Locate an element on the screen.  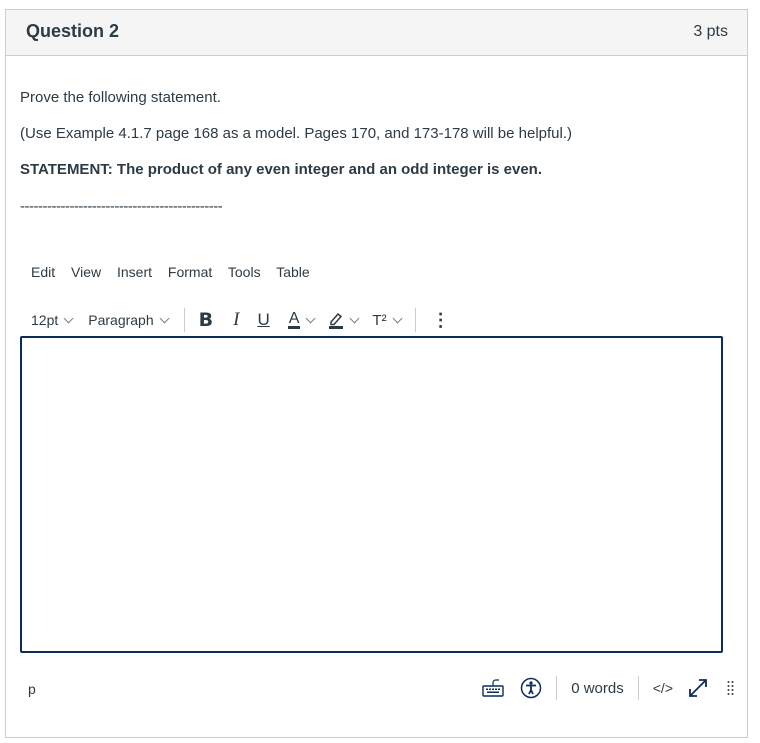
highlight-color-button is located at coordinates (344, 320).